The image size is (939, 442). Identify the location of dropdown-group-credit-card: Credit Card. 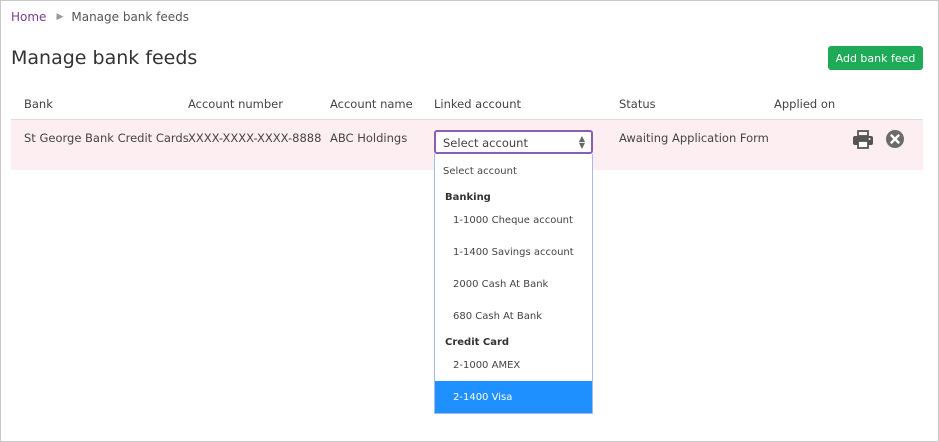
(477, 342).